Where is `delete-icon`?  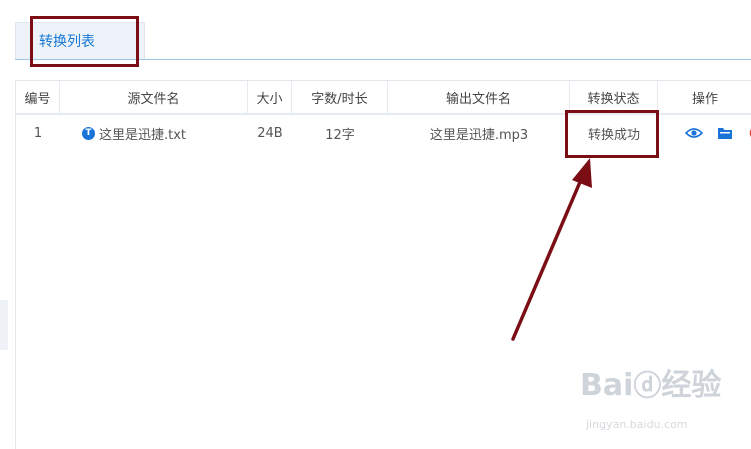 delete-icon is located at coordinates (749, 133).